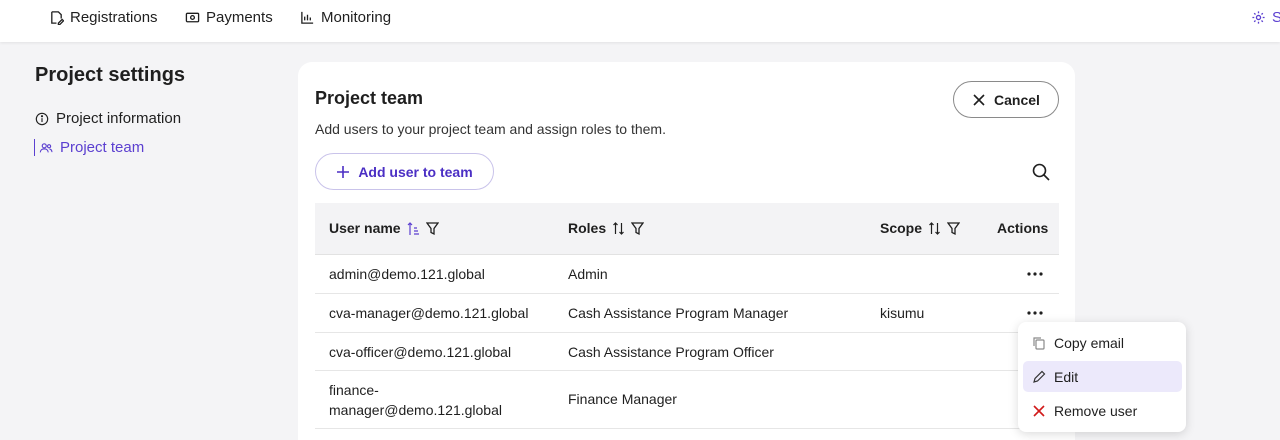  I want to click on row-actions-menu: Copy email Edit Remove user, so click(1102, 377).